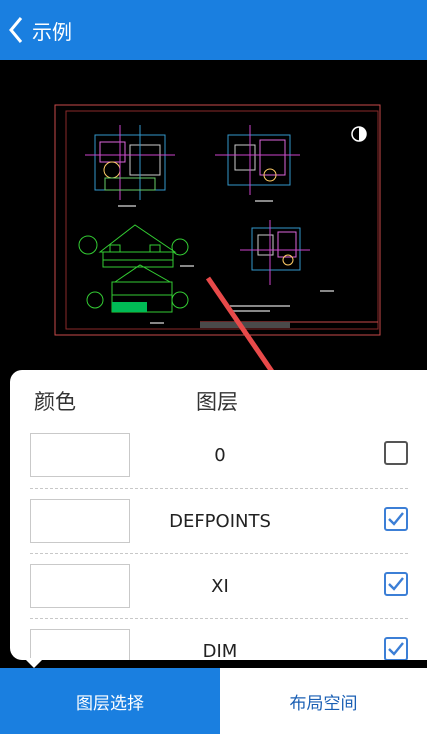 This screenshot has height=734, width=427. Describe the element at coordinates (220, 650) in the screenshot. I see `layer-name: DIM` at that location.